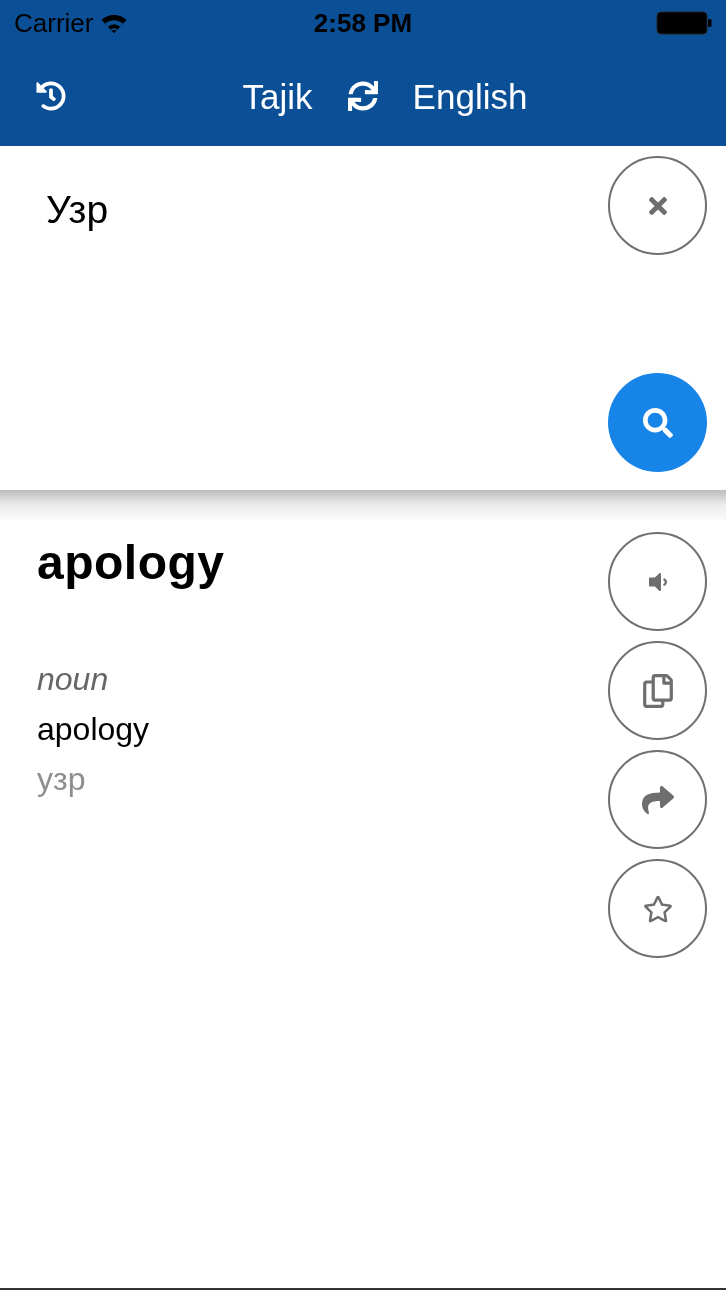  What do you see at coordinates (684, 23) in the screenshot?
I see `battery-icon` at bounding box center [684, 23].